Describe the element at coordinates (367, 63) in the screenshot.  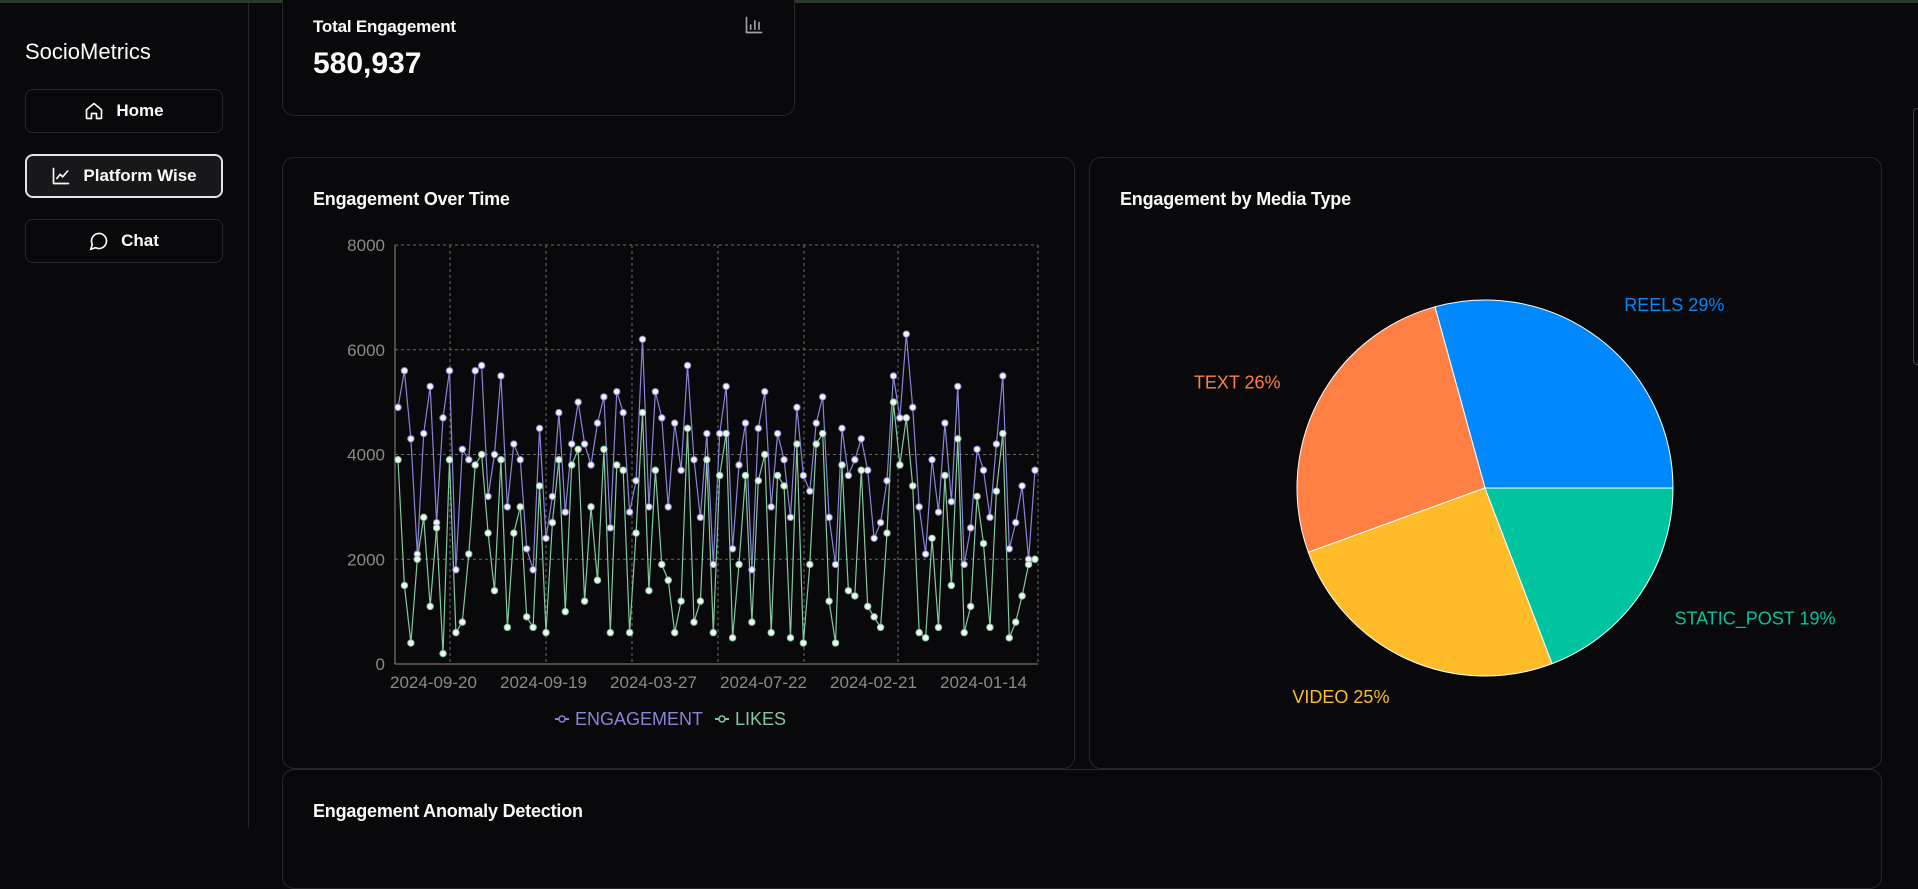
I see `kpi-value: 580,937` at that location.